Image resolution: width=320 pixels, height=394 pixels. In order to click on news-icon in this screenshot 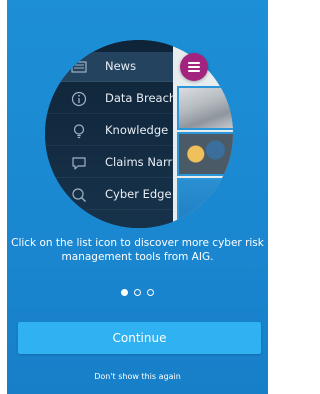, I will do `click(79, 67)`.